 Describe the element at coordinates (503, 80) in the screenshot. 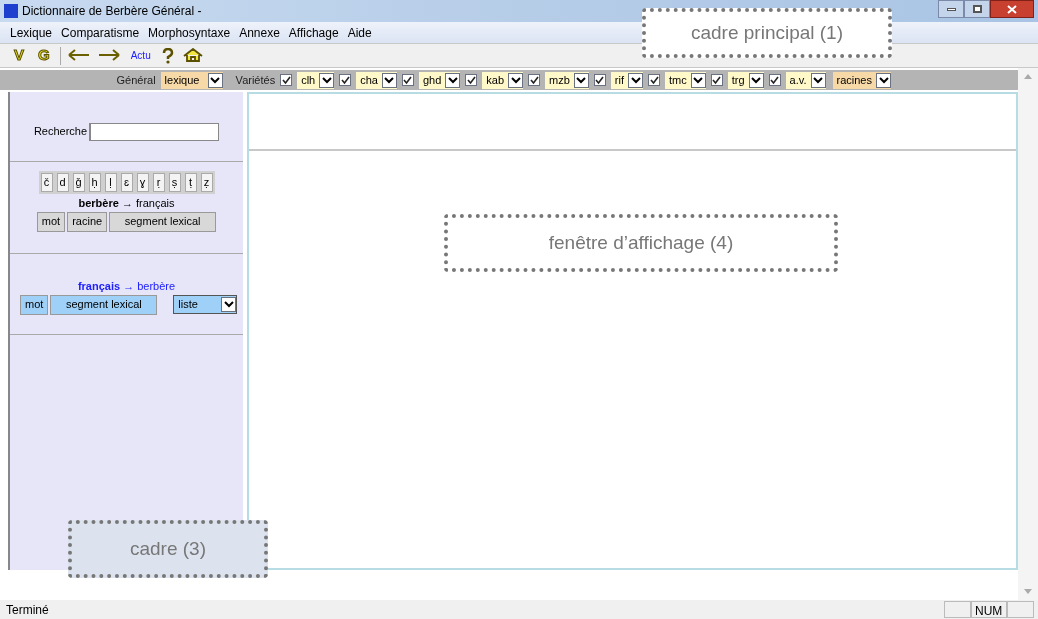

I see `variety-select: kab` at that location.